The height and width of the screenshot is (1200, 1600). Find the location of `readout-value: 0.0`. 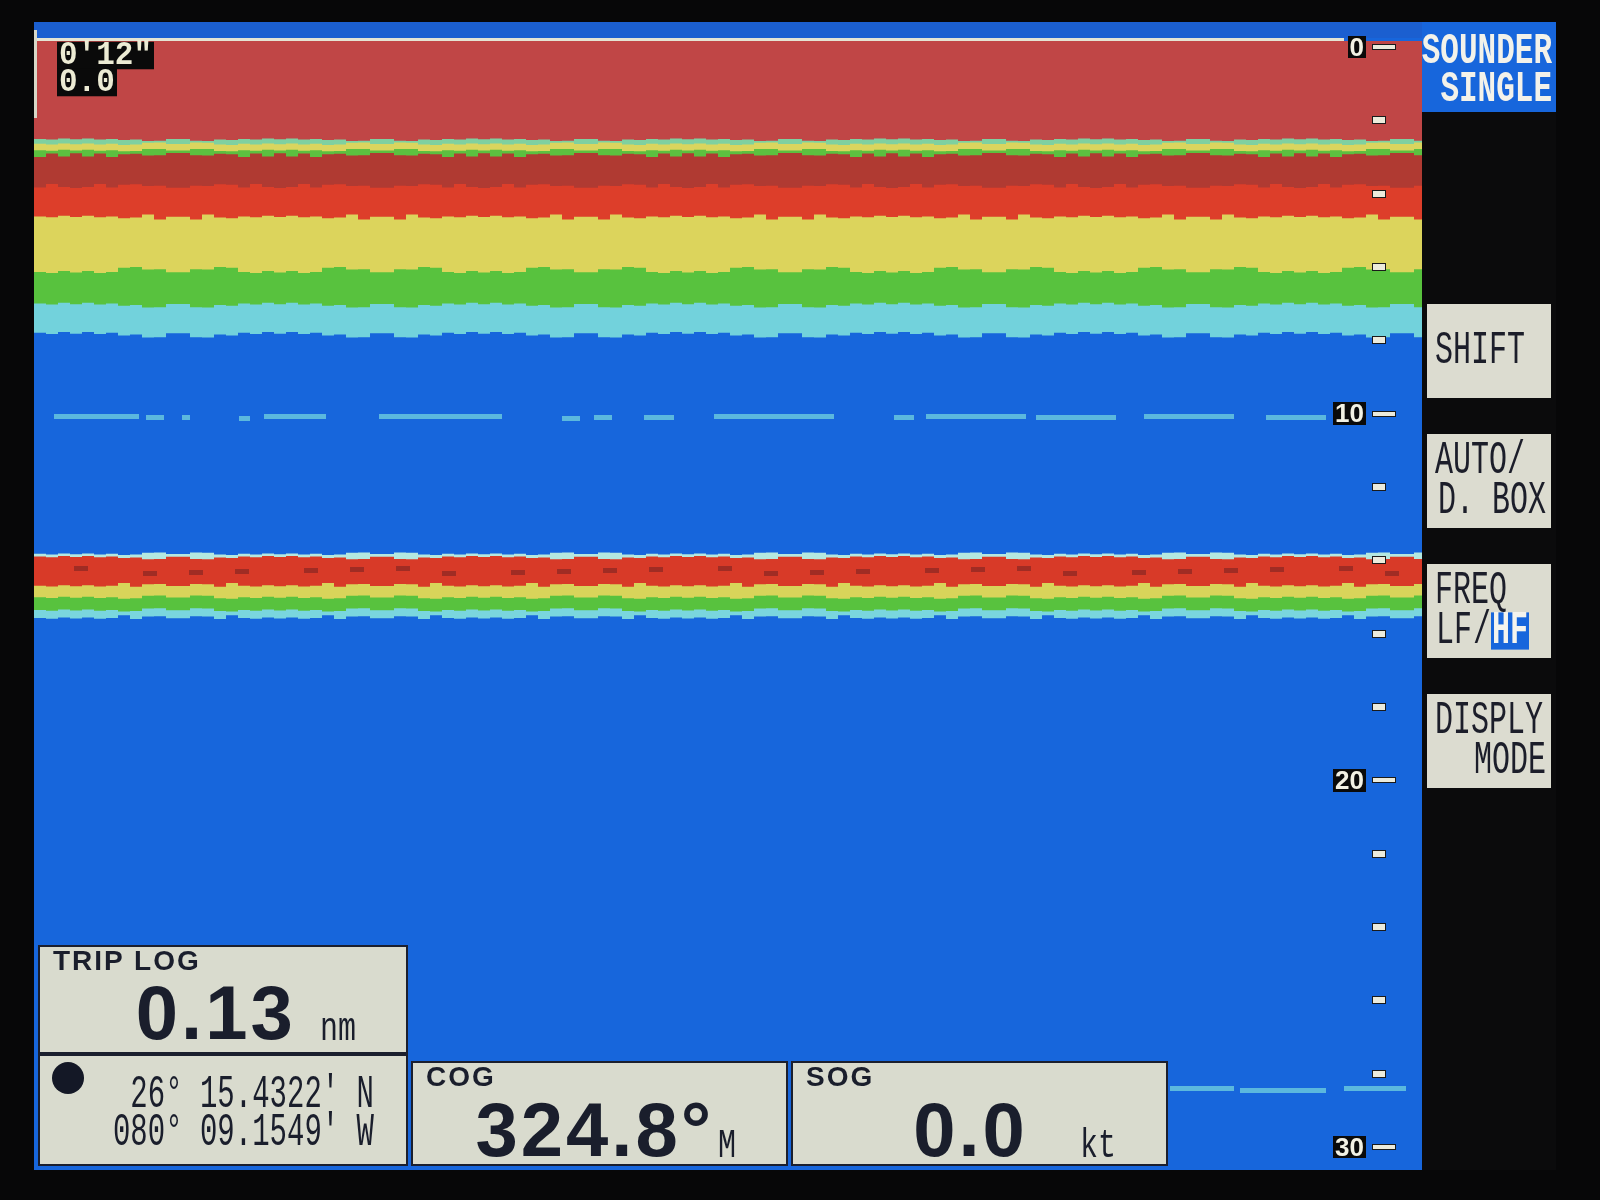

readout-value: 0.0 is located at coordinates (970, 1130).